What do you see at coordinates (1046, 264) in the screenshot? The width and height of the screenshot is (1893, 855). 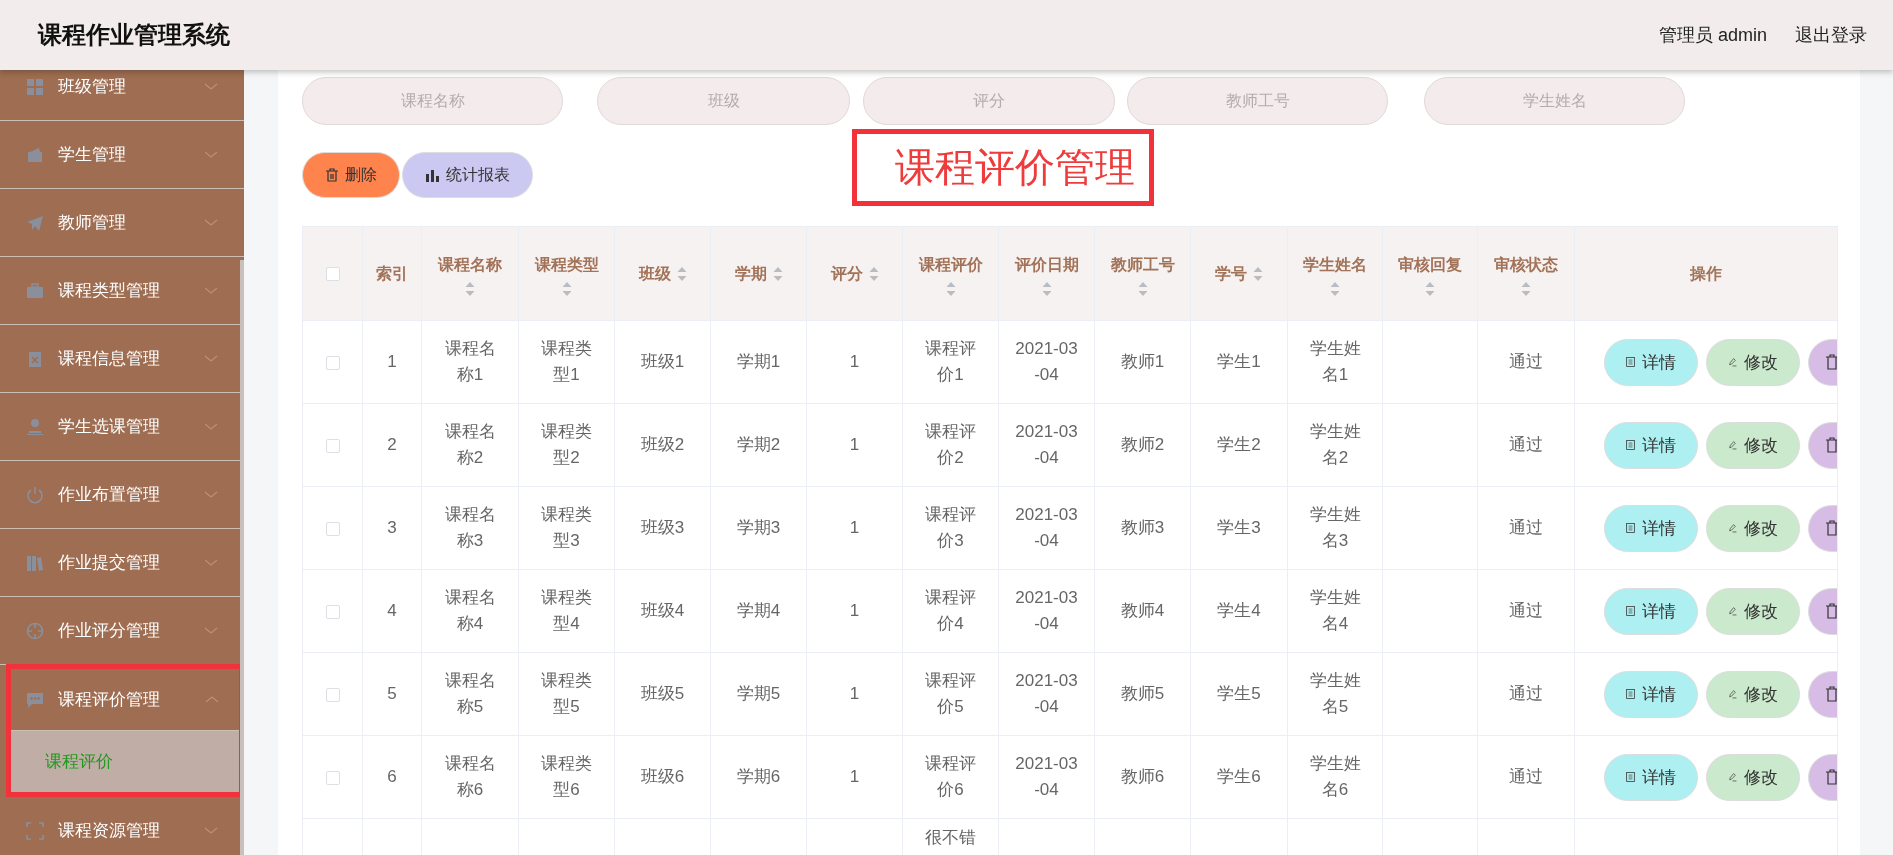 I see `column-header: 评价日期` at bounding box center [1046, 264].